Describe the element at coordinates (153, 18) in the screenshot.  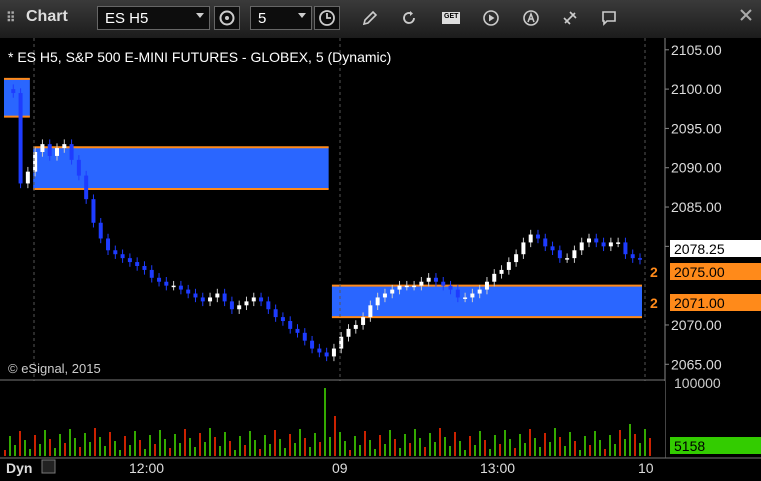
I see `symbol-selector: ES H5` at that location.